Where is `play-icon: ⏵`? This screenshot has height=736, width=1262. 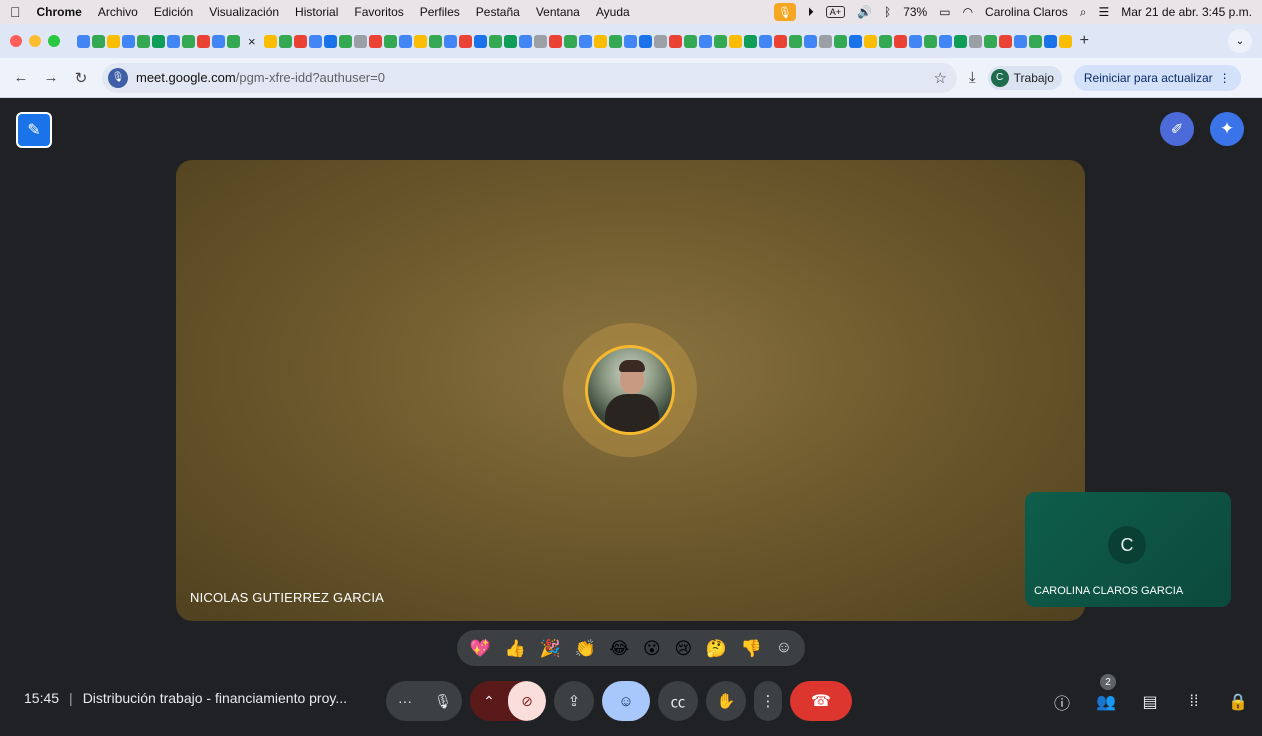
play-icon: ⏵ is located at coordinates (811, 12).